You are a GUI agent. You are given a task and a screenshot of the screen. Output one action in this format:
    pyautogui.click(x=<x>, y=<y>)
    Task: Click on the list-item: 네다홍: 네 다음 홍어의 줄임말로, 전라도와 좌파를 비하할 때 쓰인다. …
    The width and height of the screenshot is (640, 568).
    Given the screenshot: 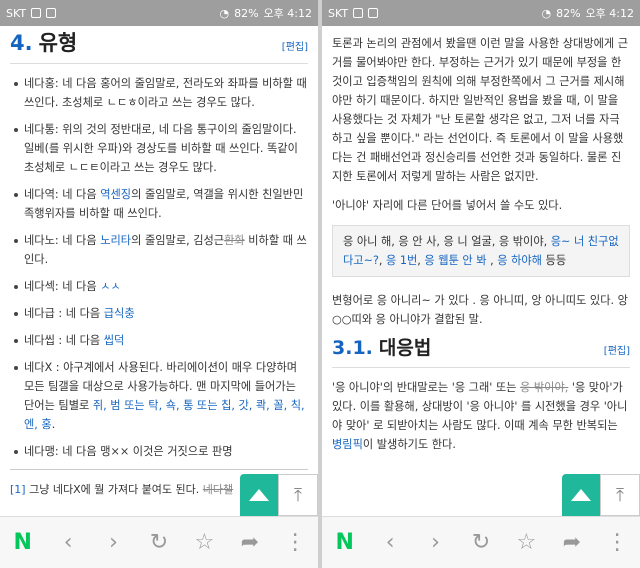 What is the action you would take?
    pyautogui.click(x=161, y=93)
    